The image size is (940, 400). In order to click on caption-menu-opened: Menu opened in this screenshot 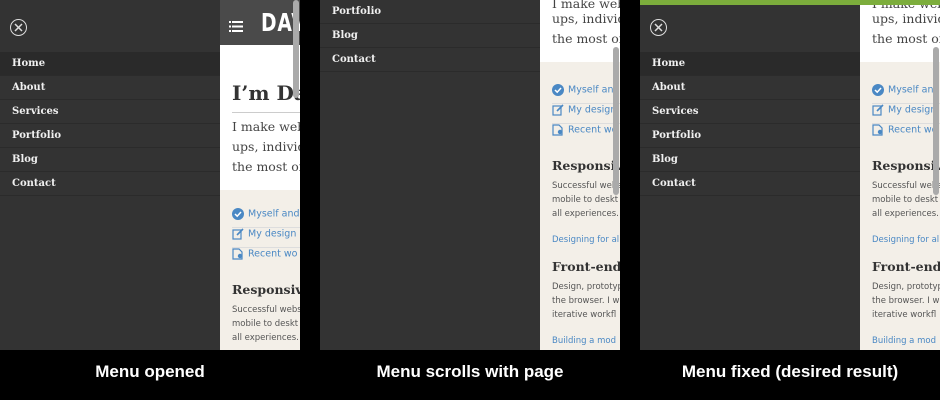, I will do `click(150, 371)`.